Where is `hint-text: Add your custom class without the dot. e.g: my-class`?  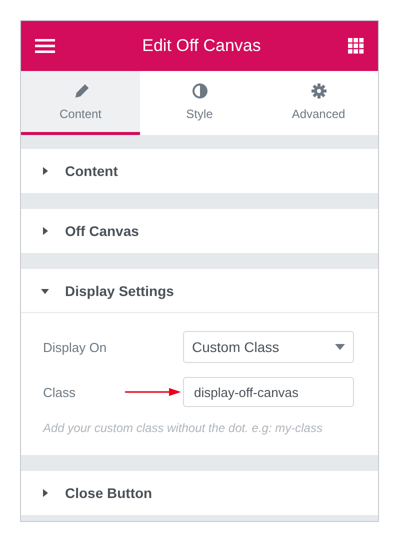
hint-text: Add your custom class without the dot. e.g: my-class is located at coordinates (183, 428).